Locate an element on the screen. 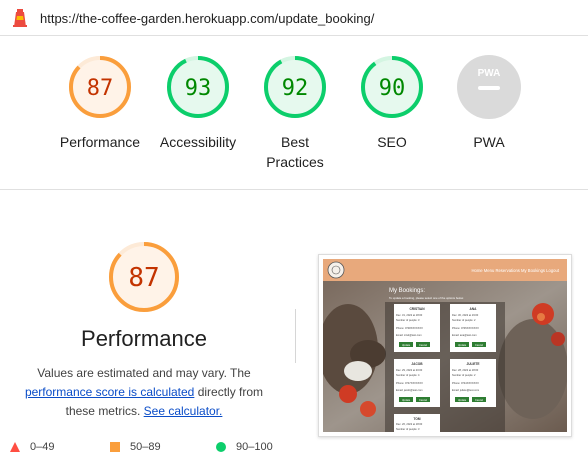 The image size is (588, 468). gauge-performance-label: Performance is located at coordinates (100, 142).